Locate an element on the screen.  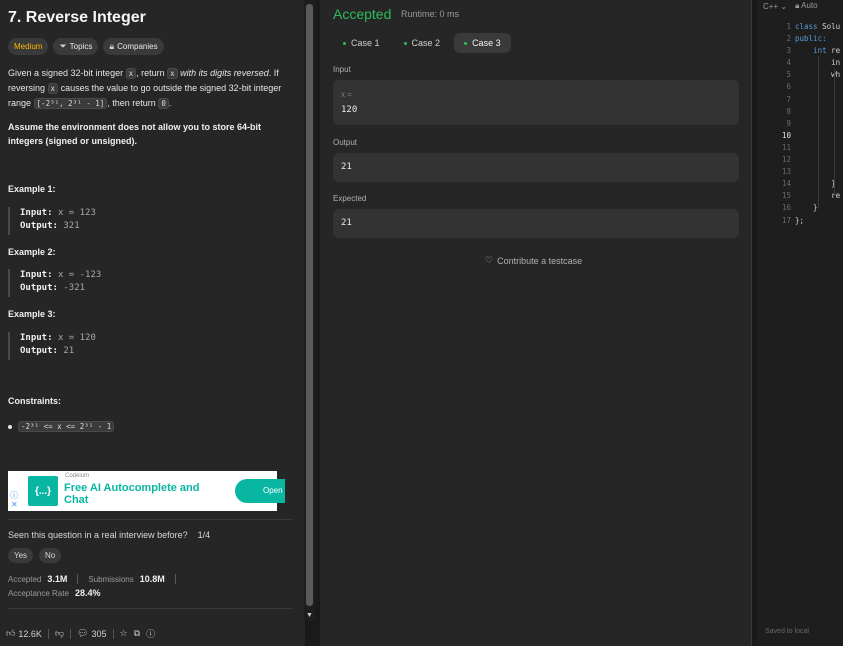
line-number: 9 is located at coordinates (788, 123).